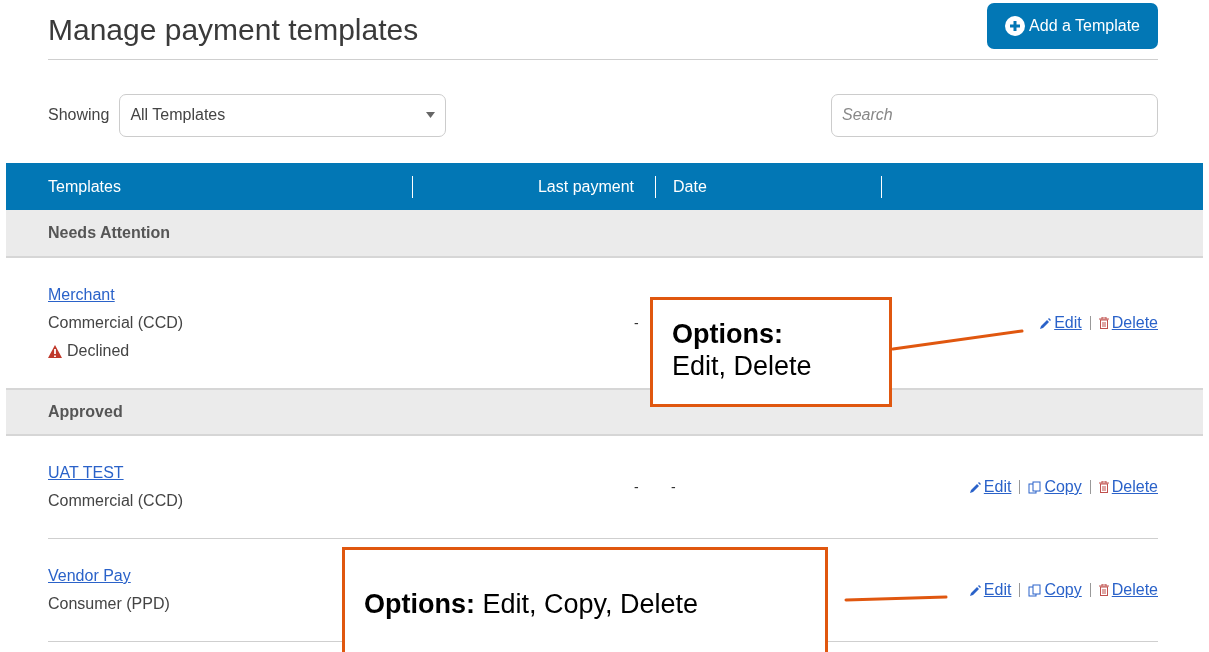 The width and height of the screenshot is (1209, 652). Describe the element at coordinates (85, 412) in the screenshot. I see `section-title: Approved` at that location.